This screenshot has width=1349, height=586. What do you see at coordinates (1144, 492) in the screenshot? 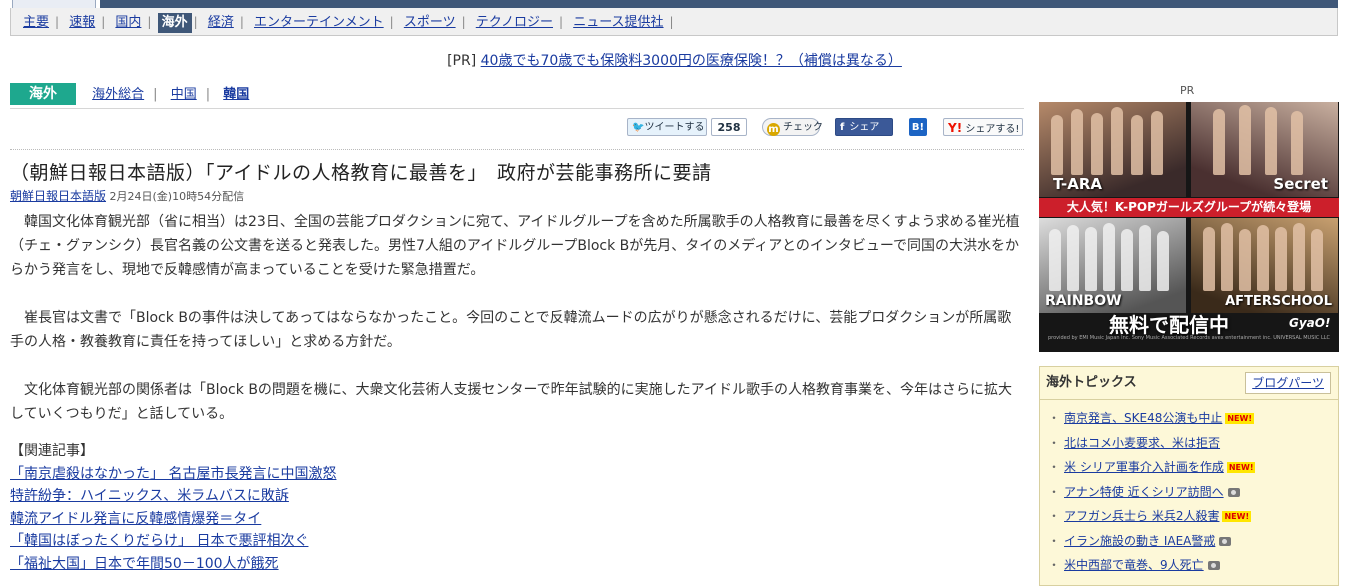
I see `topic-link: アナン特使 近くシリア訪問へ` at bounding box center [1144, 492].